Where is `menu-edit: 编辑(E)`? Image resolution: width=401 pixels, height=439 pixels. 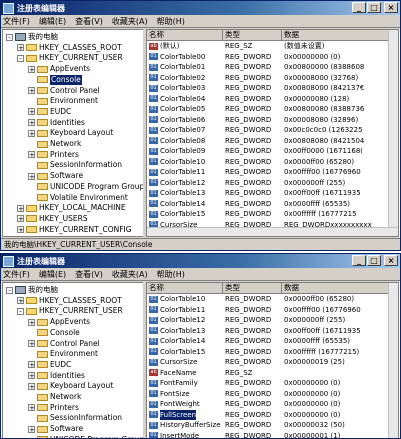
menu-edit: 编辑(E) is located at coordinates (52, 274).